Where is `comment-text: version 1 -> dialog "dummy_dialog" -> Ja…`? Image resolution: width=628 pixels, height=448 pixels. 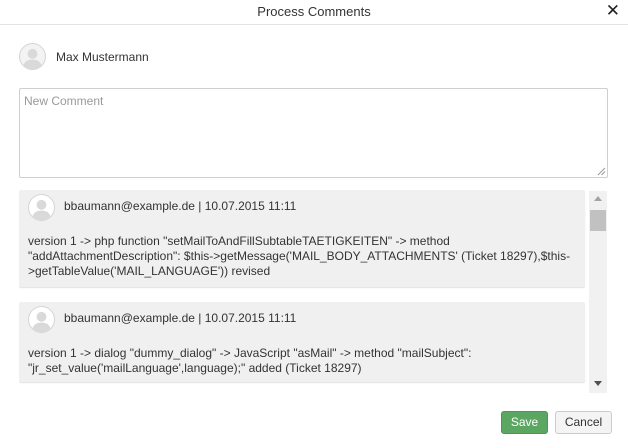 comment-text: version 1 -> dialog "dummy_dialog" -> Ja… is located at coordinates (250, 360).